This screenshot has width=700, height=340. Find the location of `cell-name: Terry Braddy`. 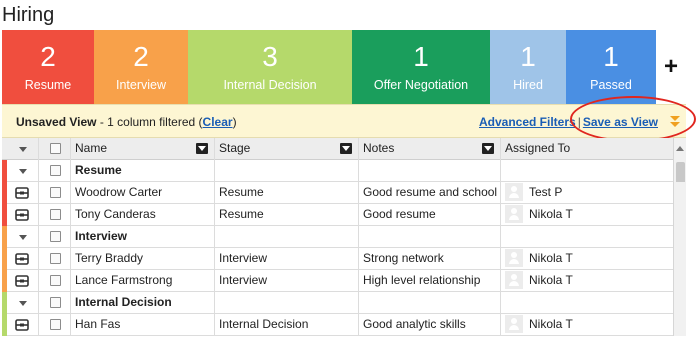

cell-name: Terry Braddy is located at coordinates (143, 259).